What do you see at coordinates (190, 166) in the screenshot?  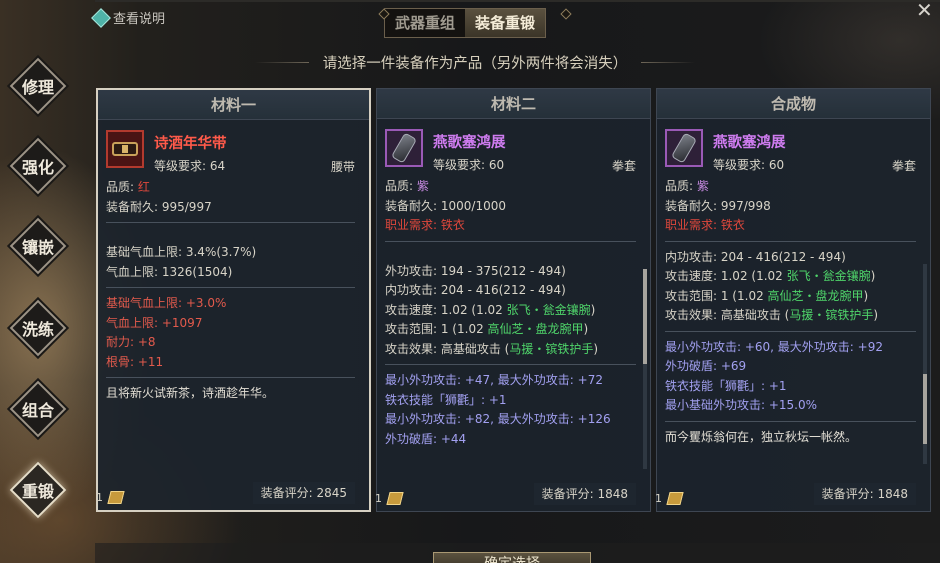 I see `level-requirement: 等级要求: 64` at bounding box center [190, 166].